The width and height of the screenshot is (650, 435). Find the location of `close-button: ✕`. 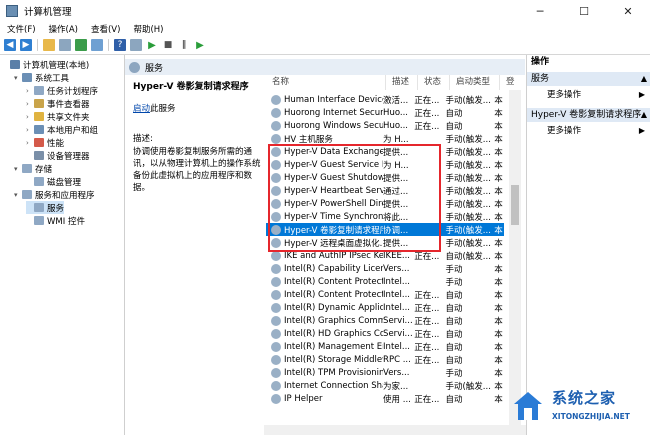

close-button: ✕ is located at coordinates (628, 11).